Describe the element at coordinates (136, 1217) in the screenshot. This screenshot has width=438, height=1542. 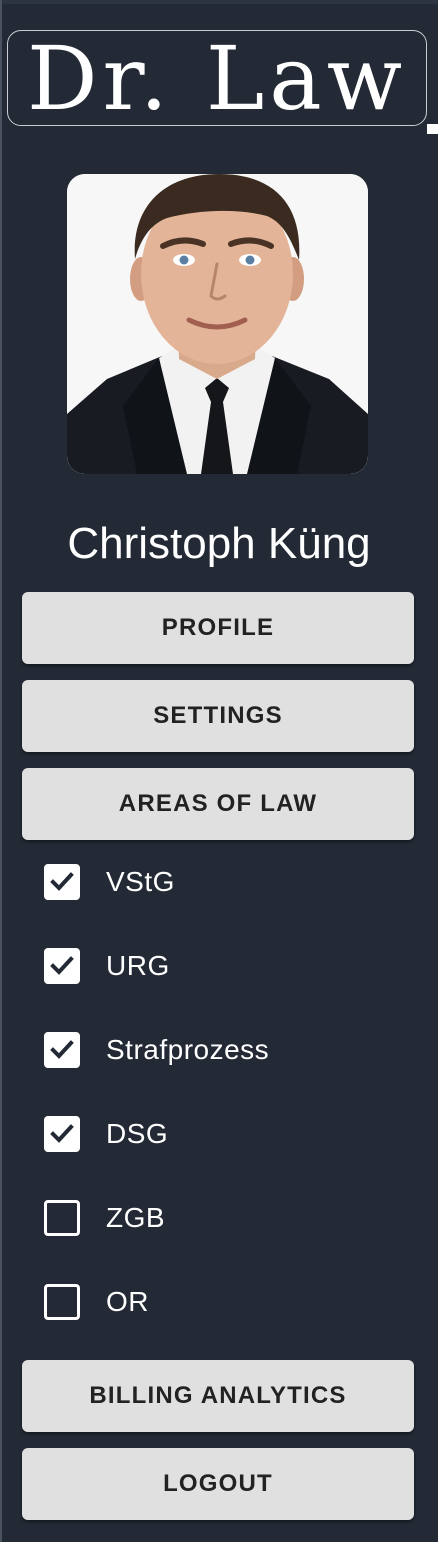
I see `area-label: ZGB` at that location.